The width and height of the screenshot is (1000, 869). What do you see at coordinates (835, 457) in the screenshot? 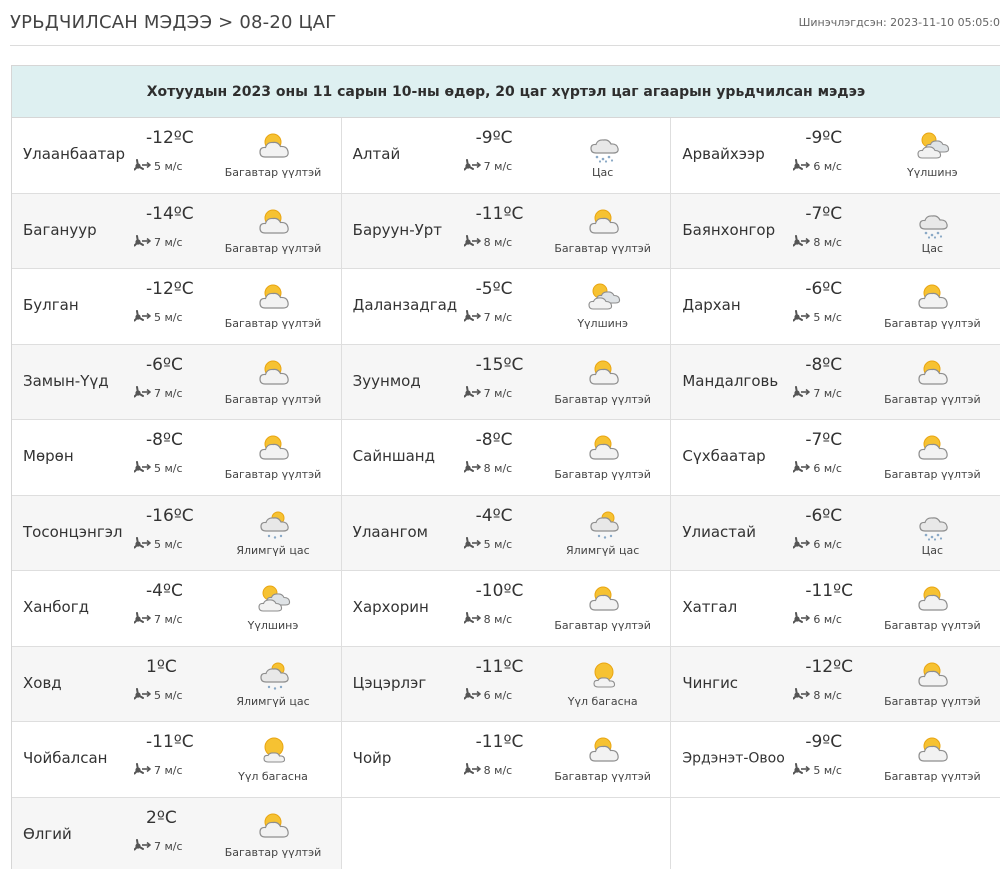
I see `city-forecast-cell: Сүхбаатар -7ºC 6 м/с Багавтар үүлтэй` at bounding box center [835, 457].